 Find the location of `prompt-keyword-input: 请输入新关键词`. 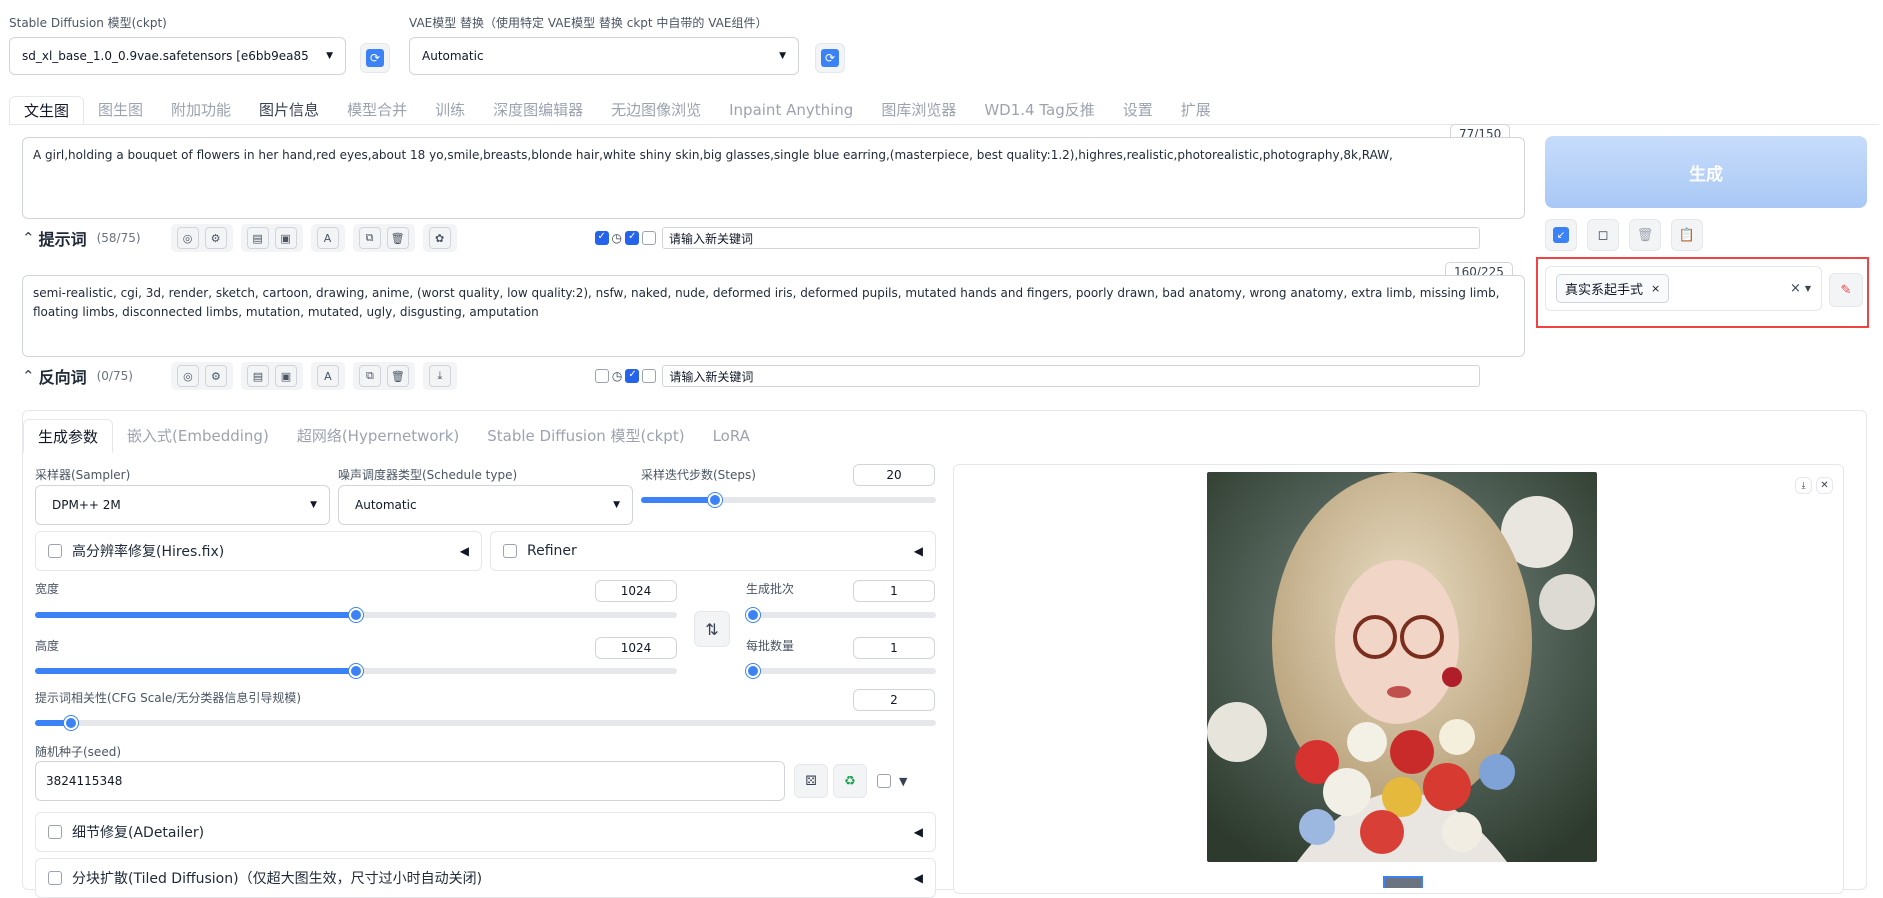

prompt-keyword-input: 请输入新关键词 is located at coordinates (1071, 238).